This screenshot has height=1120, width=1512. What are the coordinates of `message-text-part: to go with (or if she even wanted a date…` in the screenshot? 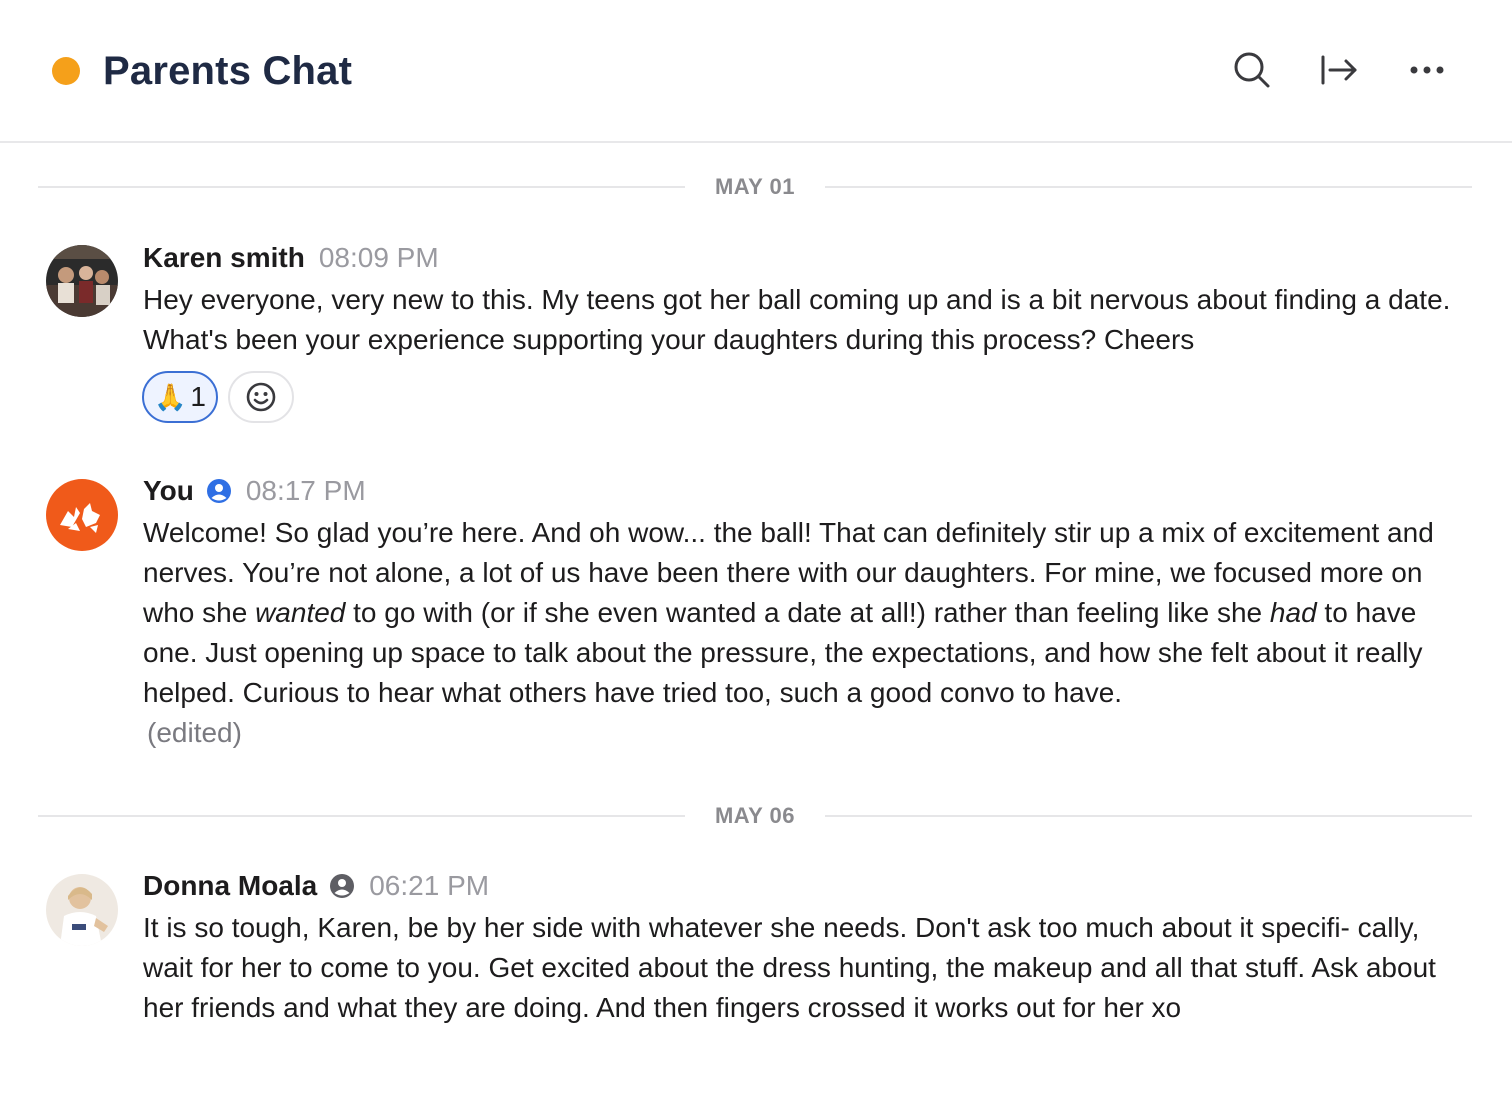 It's located at (807, 612).